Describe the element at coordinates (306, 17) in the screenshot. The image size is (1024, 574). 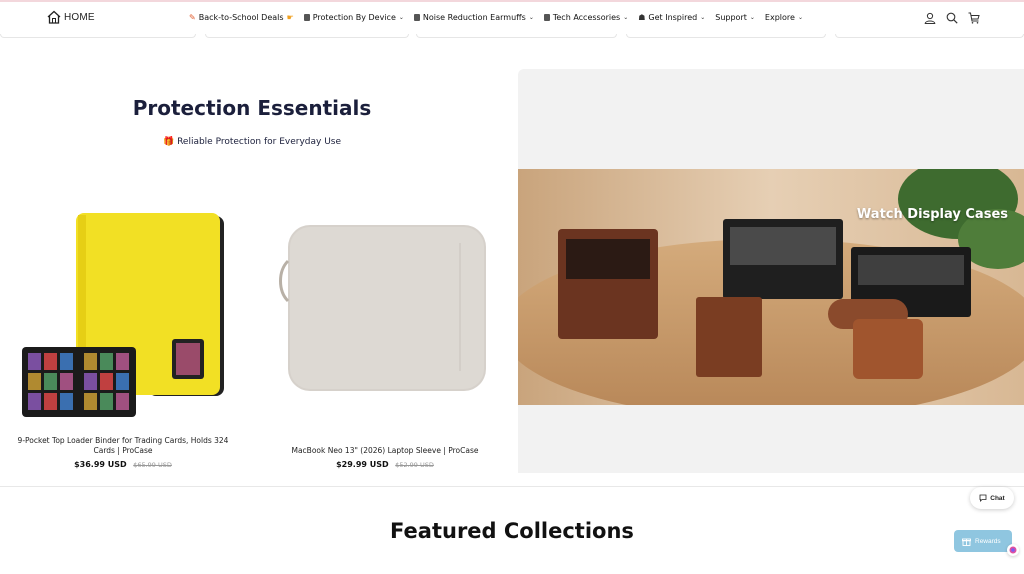
I see `device-icon` at that location.